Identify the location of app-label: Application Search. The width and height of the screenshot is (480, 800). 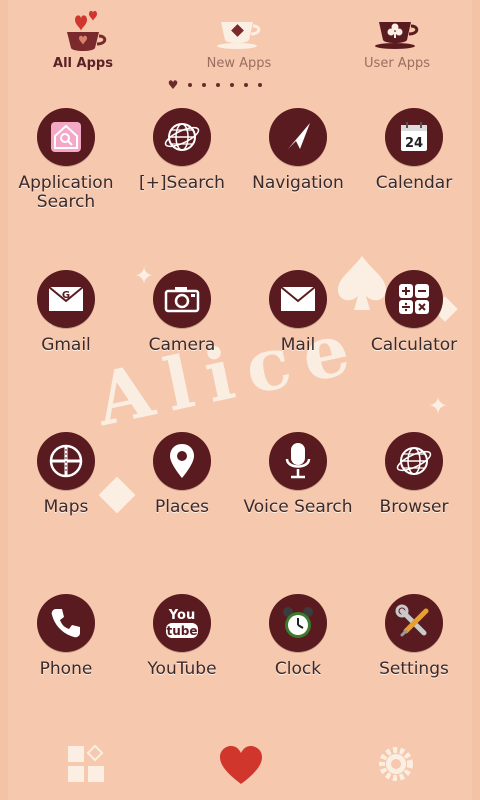
(66, 192).